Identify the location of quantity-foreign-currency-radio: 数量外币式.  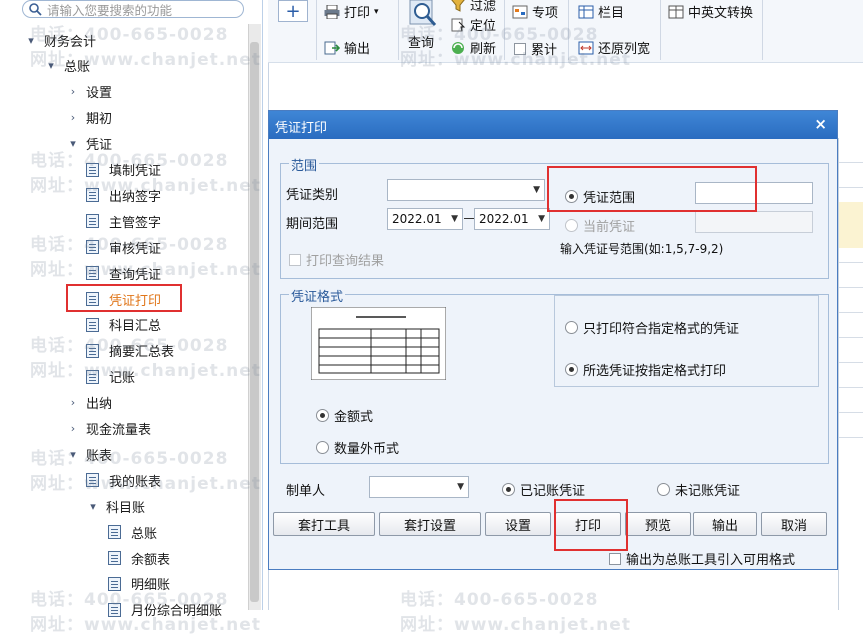
(357, 447).